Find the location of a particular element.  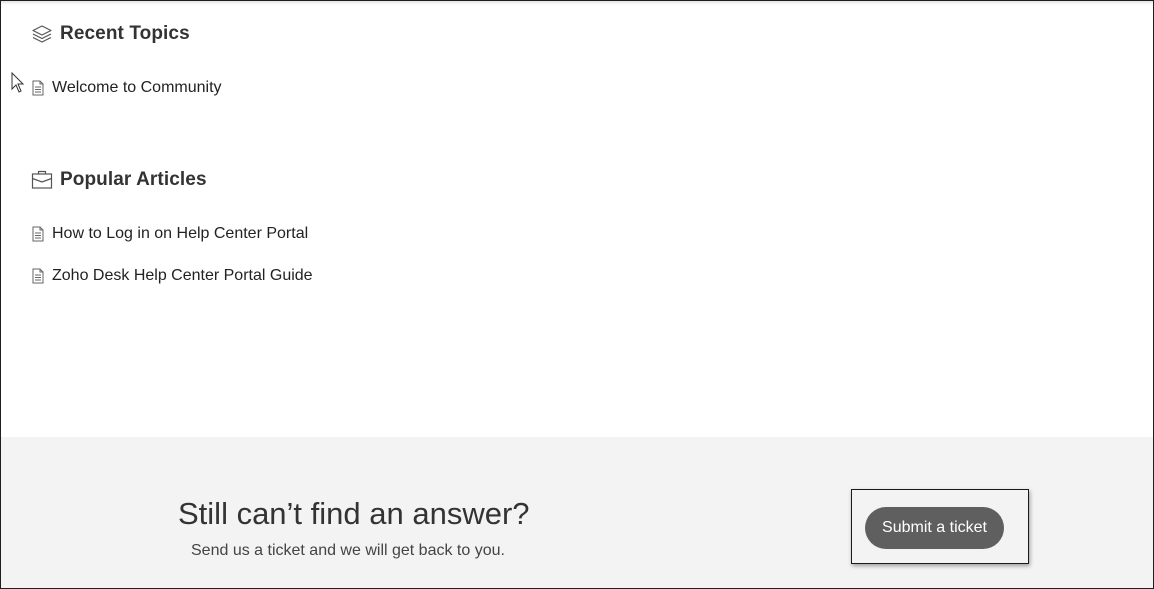

article-link: How to Log in on Help Center Portal is located at coordinates (180, 234).